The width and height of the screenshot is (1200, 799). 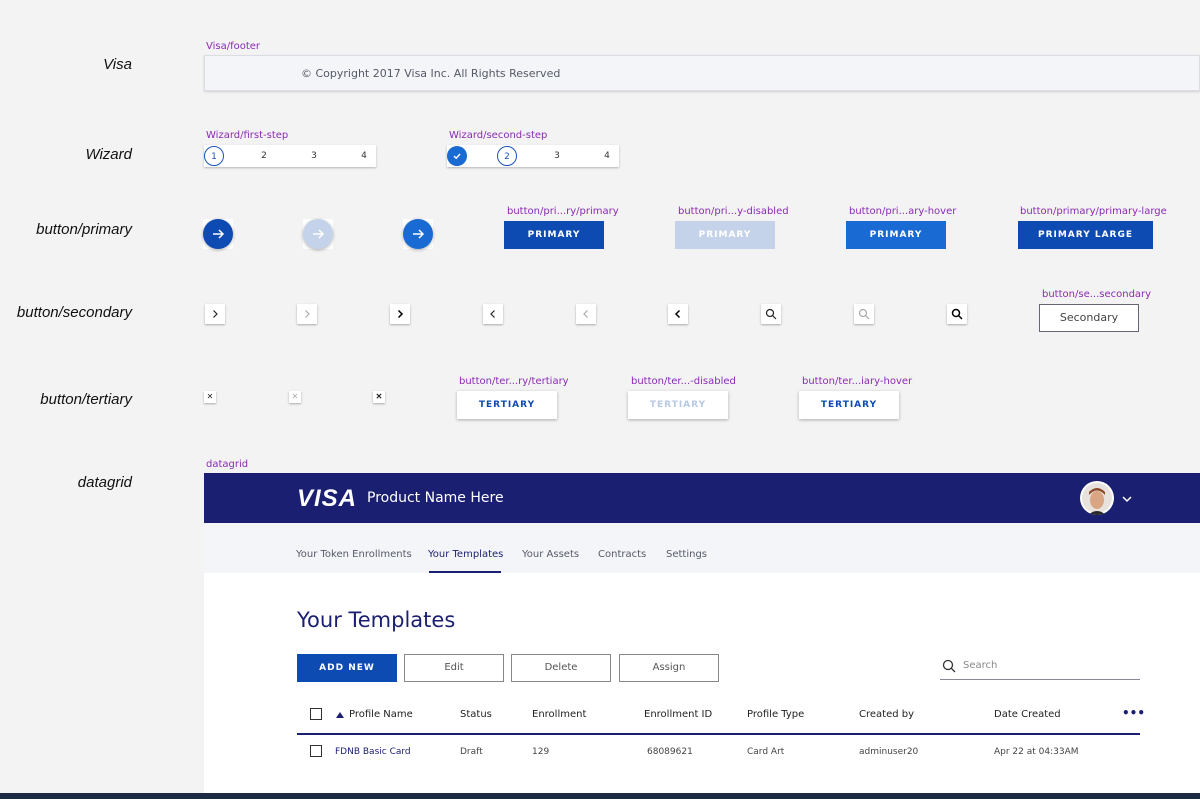 I want to click on row-label-wizard: Wizard, so click(x=108, y=154).